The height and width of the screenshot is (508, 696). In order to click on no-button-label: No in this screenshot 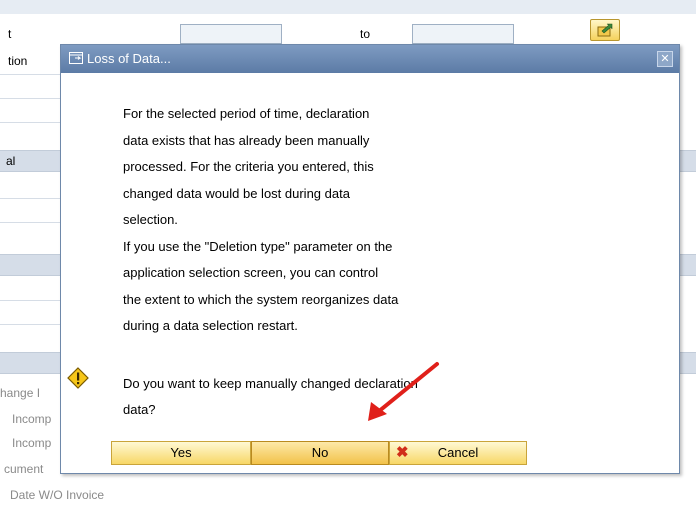, I will do `click(320, 452)`.